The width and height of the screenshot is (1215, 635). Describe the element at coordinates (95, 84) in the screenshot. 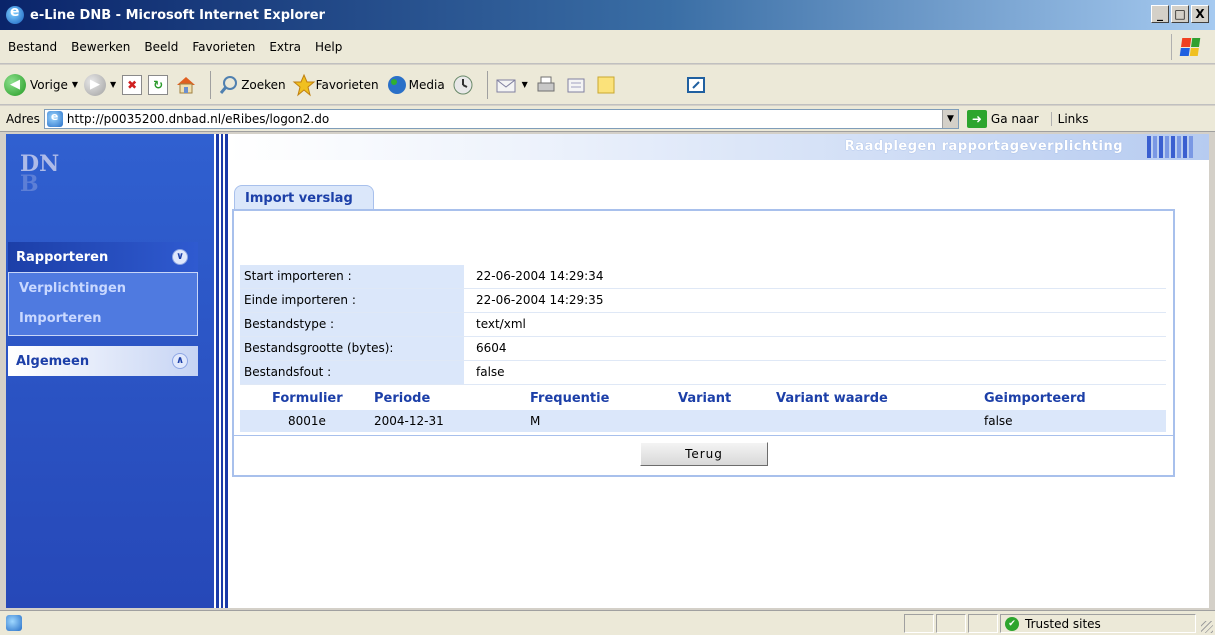

I see `forward-arrow-icon: ▶` at that location.